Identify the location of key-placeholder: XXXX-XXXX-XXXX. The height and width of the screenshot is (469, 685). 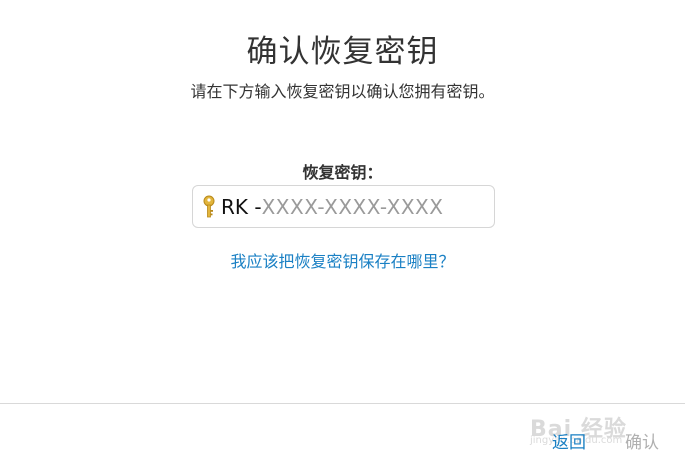
(353, 207).